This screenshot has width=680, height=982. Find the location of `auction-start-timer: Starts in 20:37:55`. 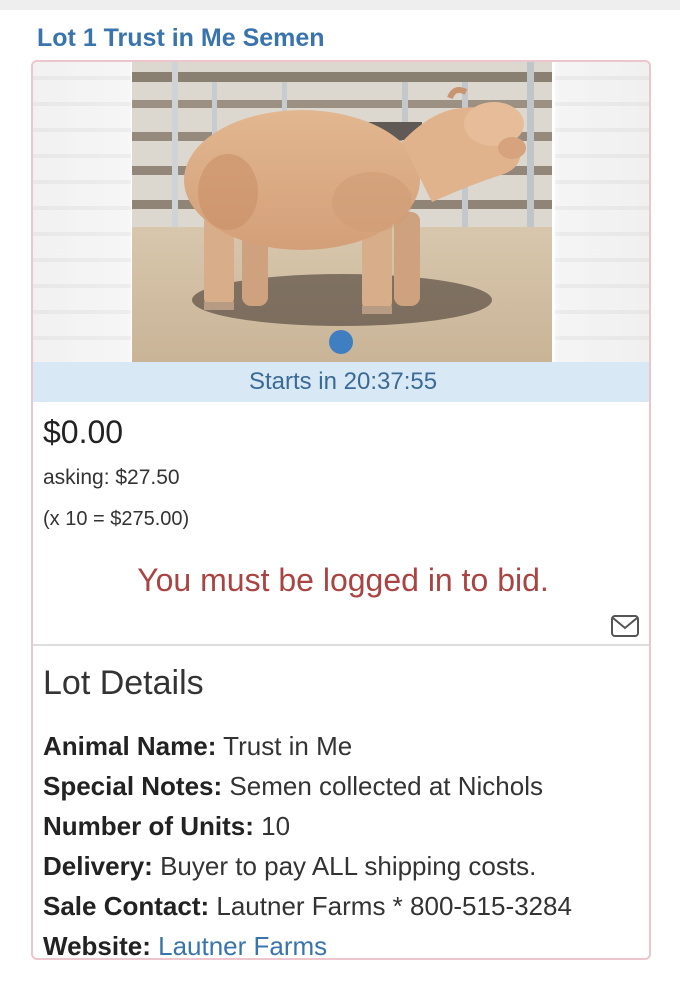

auction-start-timer: Starts in 20:37:55 is located at coordinates (341, 382).